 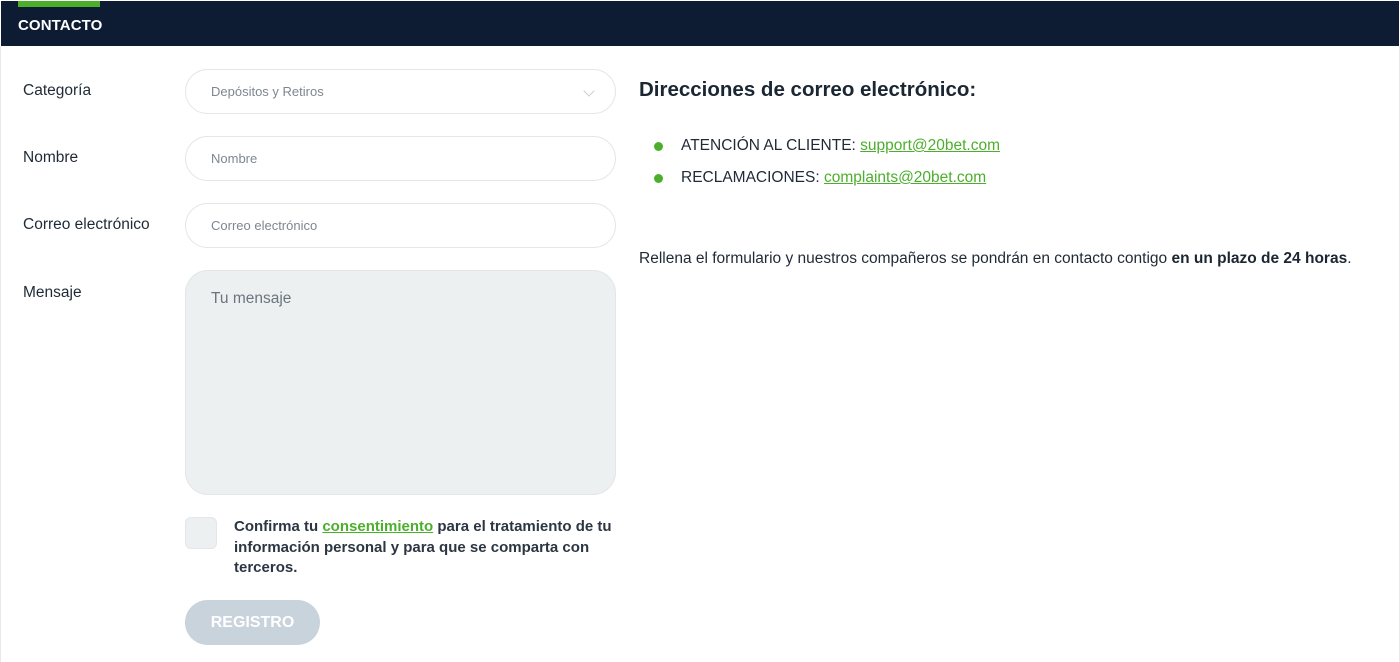 What do you see at coordinates (86, 224) in the screenshot?
I see `email-label: Correo electrónico` at bounding box center [86, 224].